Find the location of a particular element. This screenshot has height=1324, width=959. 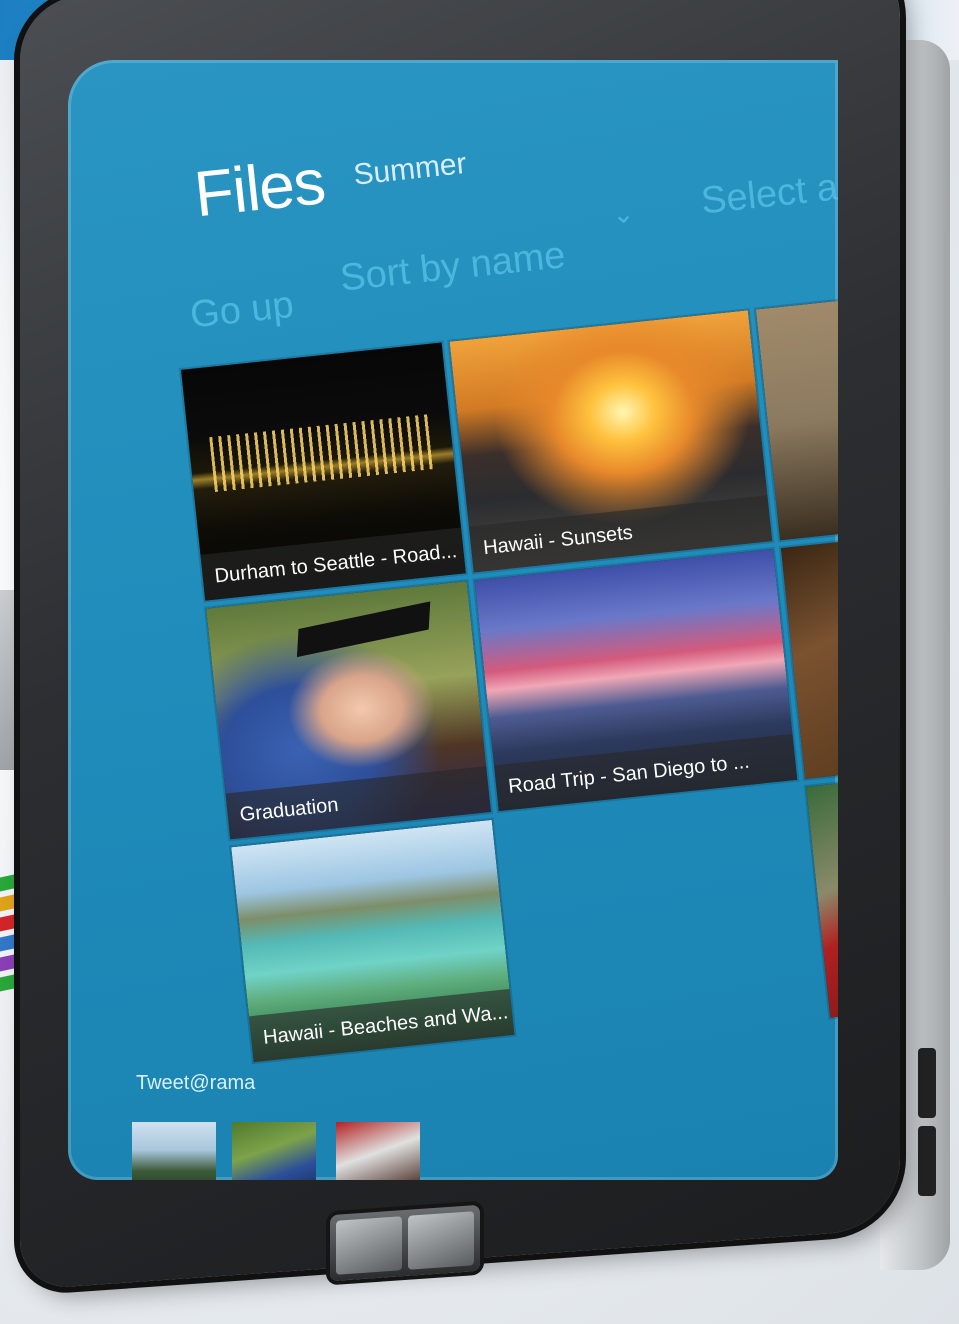

page-title: Files is located at coordinates (259, 188).